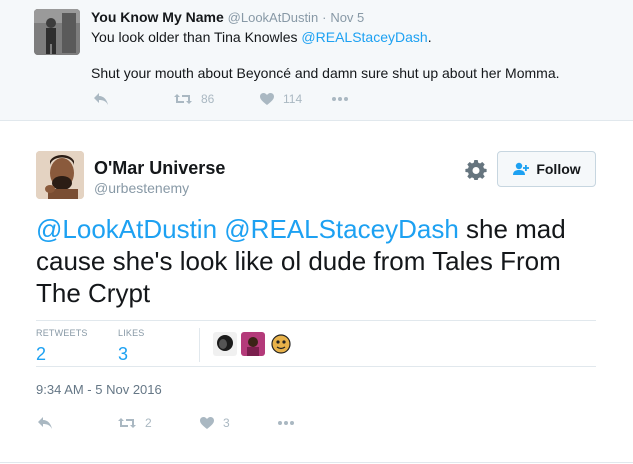  Describe the element at coordinates (196, 37) in the screenshot. I see `tweet-text: You look older than Tina Knowles` at that location.